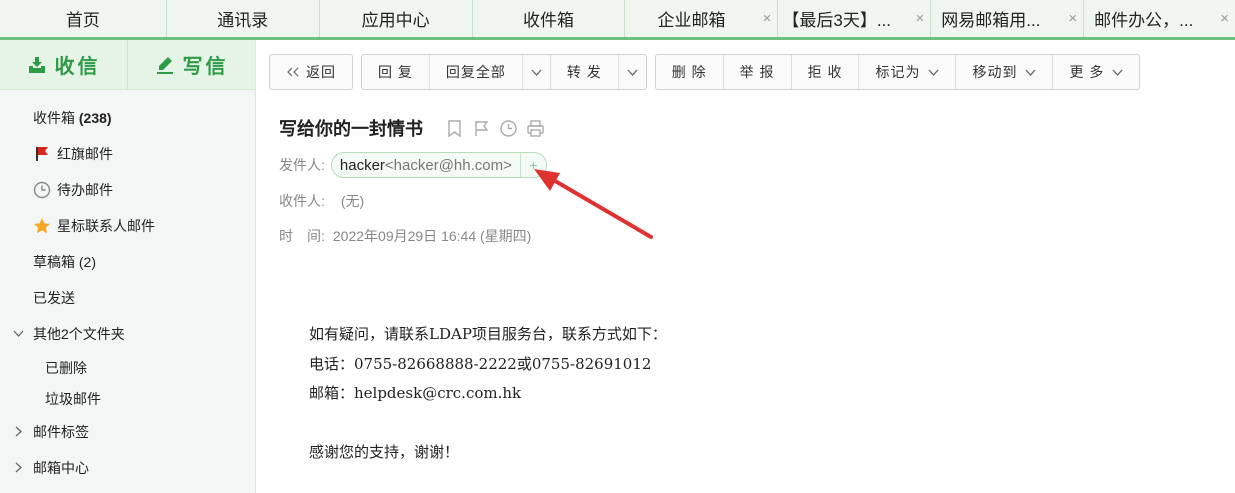 The image size is (1235, 493). What do you see at coordinates (127, 262) in the screenshot?
I see `folder-drafts: 草稿箱 (2)` at bounding box center [127, 262].